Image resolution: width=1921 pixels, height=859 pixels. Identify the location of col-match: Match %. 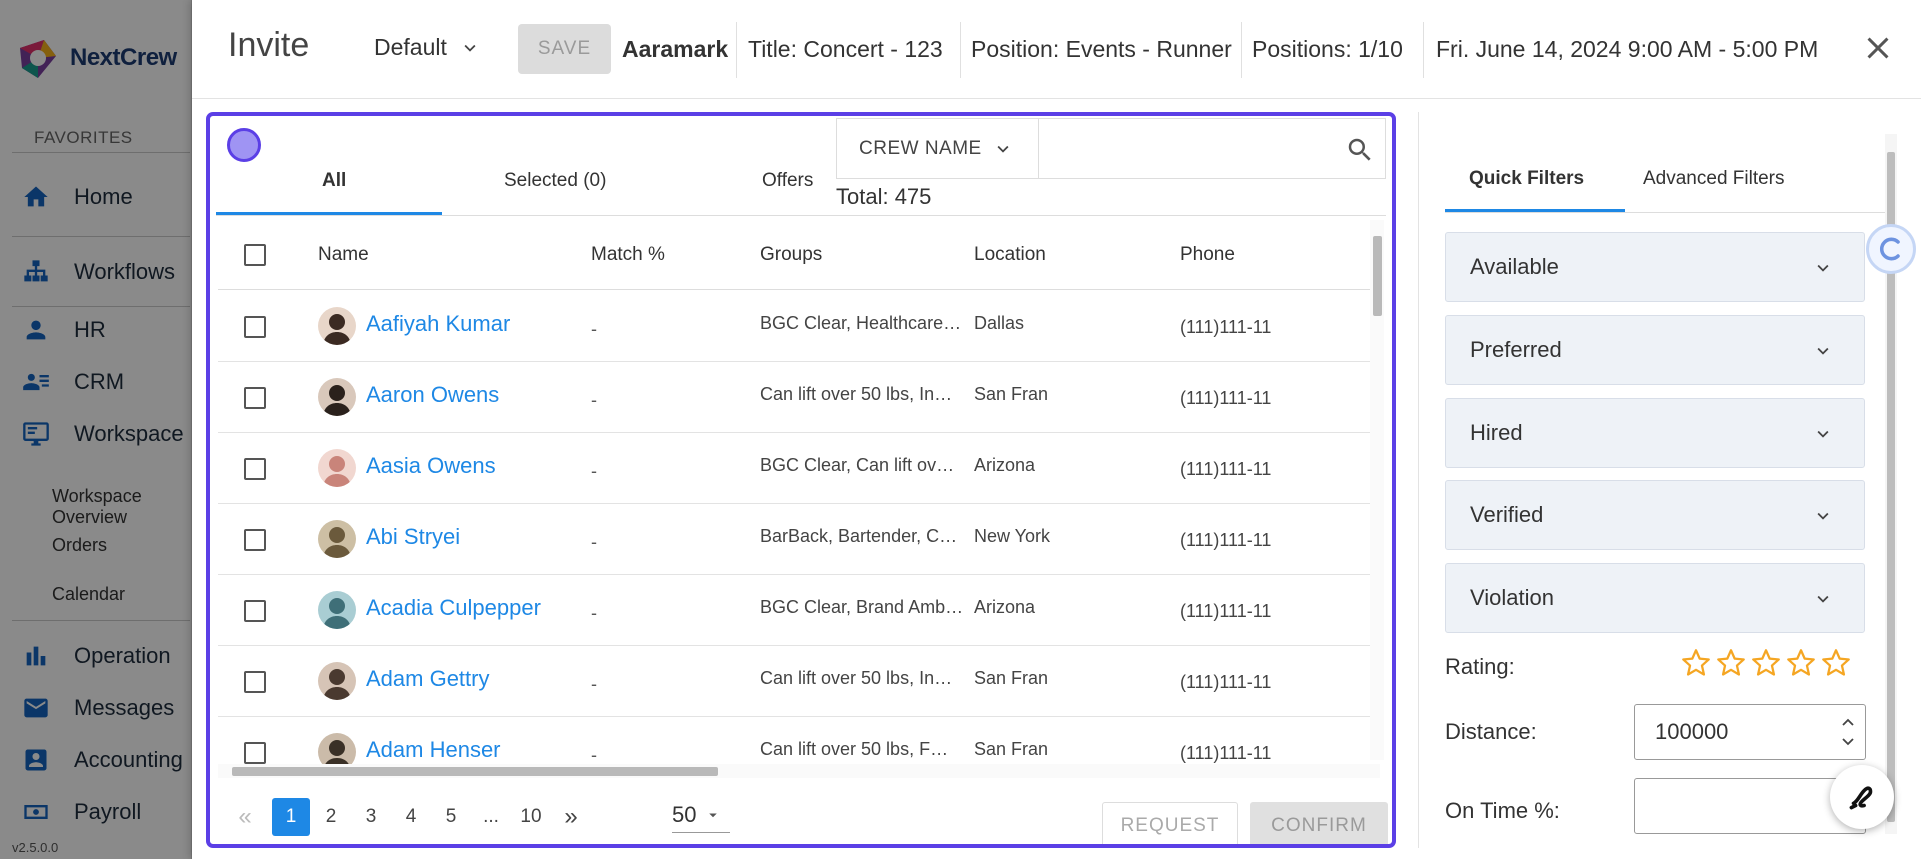
(628, 255).